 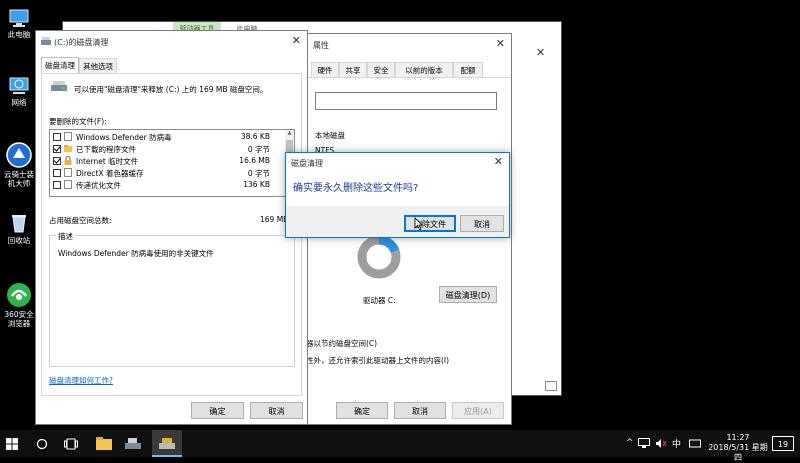 What do you see at coordinates (661, 443) in the screenshot?
I see `volume-muted-icon` at bounding box center [661, 443].